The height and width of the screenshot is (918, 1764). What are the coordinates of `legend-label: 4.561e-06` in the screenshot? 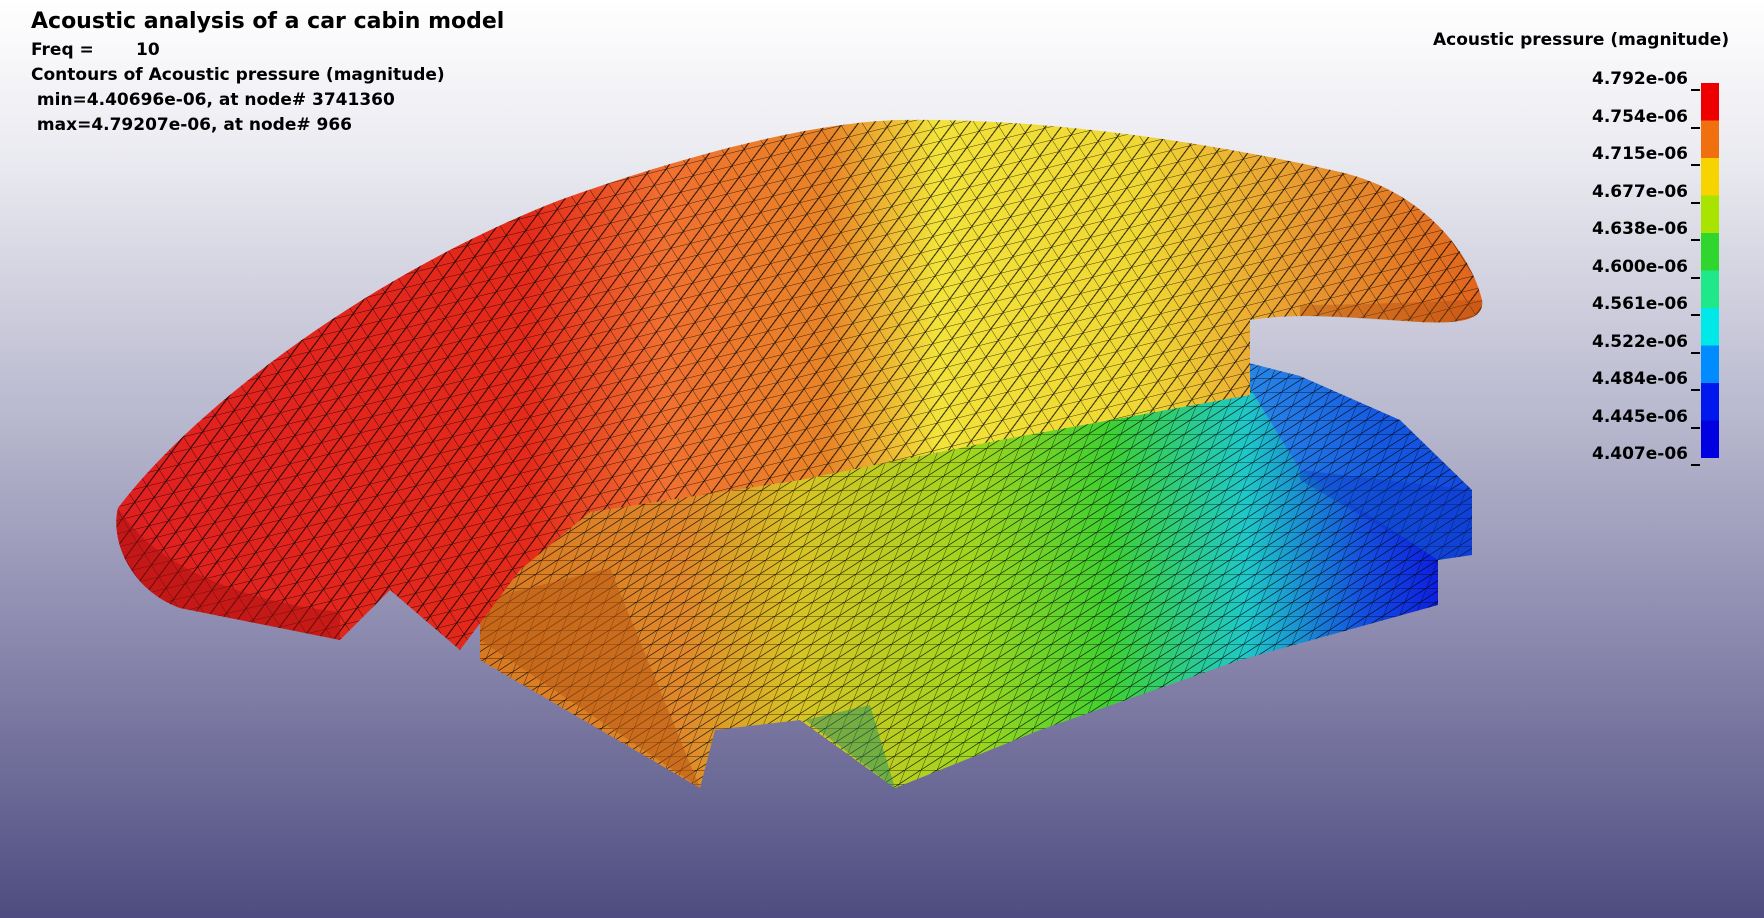 It's located at (1639, 304).